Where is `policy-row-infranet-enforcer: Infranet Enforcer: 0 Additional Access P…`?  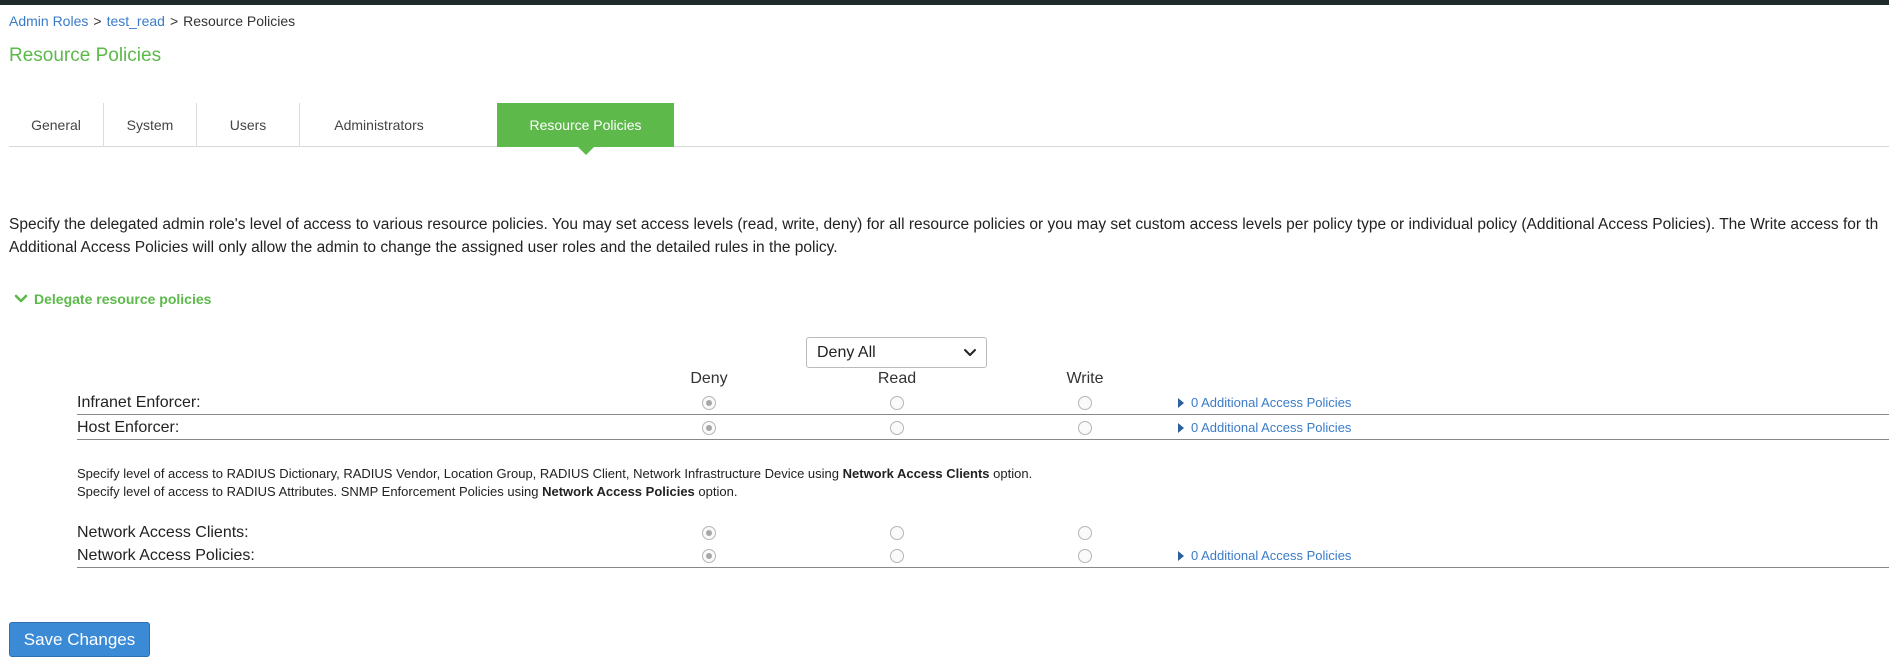
policy-row-infranet-enforcer: Infranet Enforcer: 0 Additional Access P… is located at coordinates (983, 403).